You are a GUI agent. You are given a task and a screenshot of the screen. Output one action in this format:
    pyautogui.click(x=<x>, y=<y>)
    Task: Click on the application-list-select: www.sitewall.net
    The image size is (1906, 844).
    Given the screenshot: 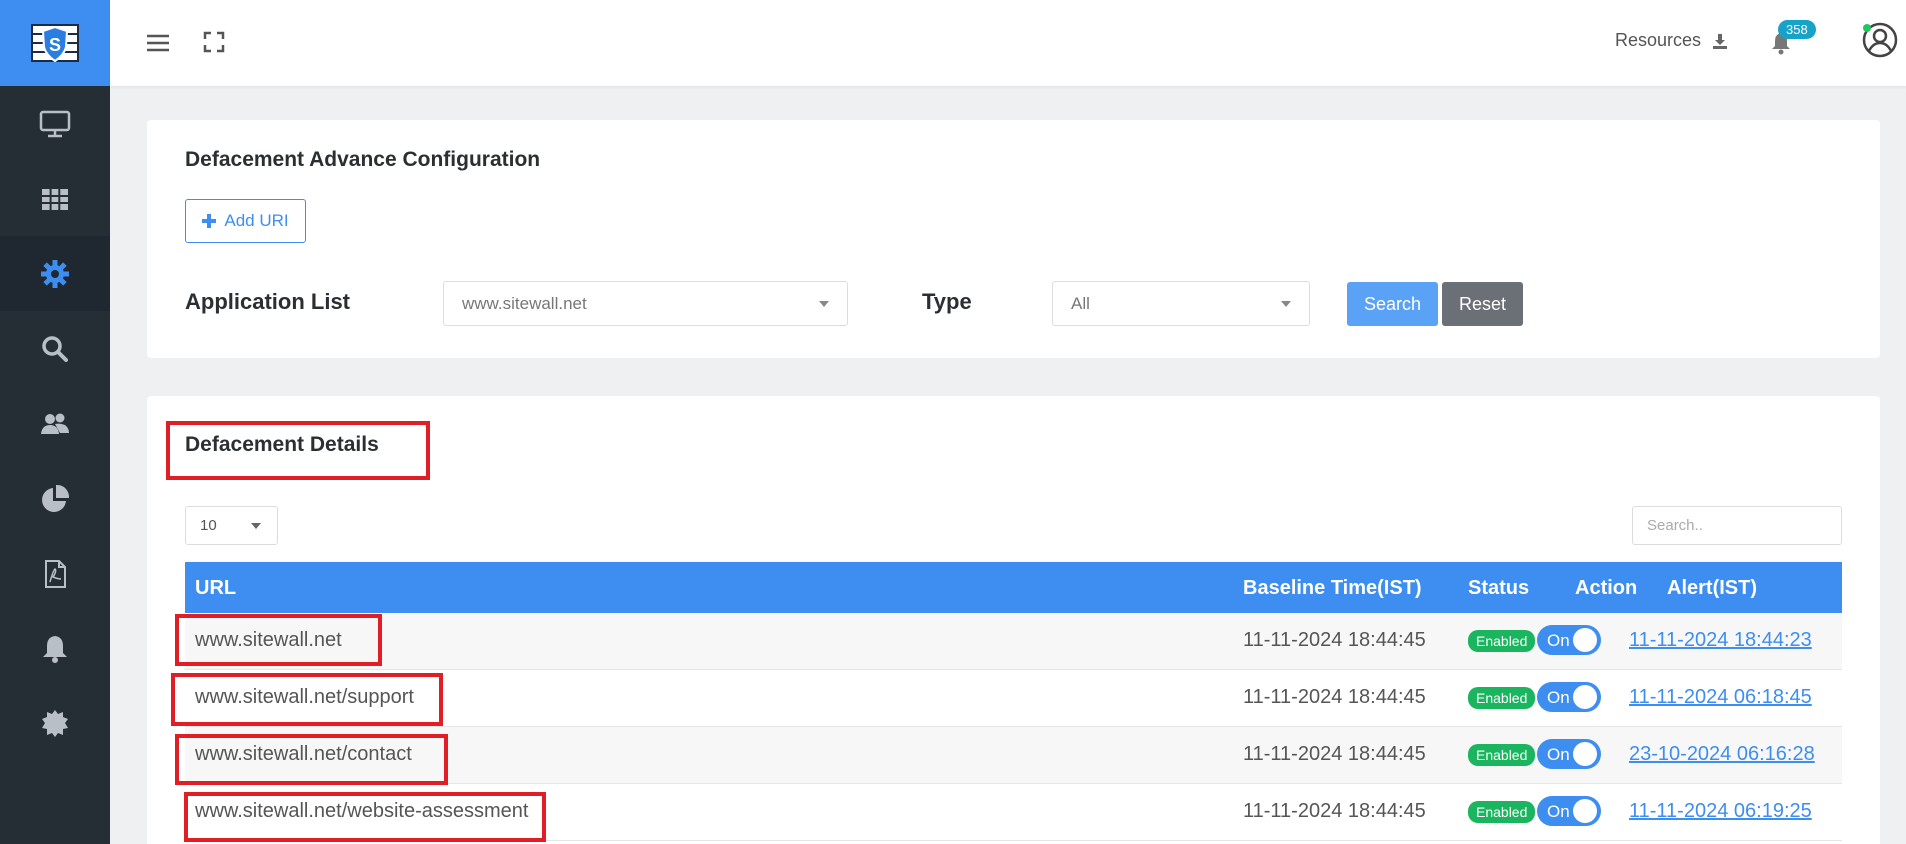 What is the action you would take?
    pyautogui.click(x=645, y=303)
    